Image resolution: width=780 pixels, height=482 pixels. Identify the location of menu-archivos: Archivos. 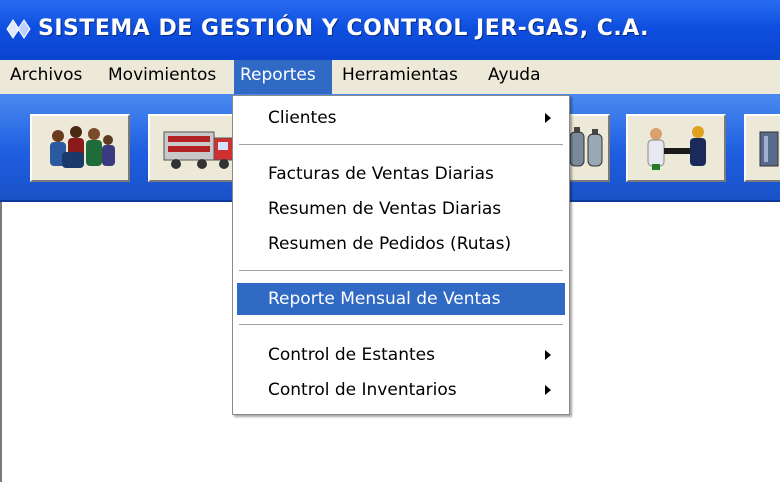
(46, 77).